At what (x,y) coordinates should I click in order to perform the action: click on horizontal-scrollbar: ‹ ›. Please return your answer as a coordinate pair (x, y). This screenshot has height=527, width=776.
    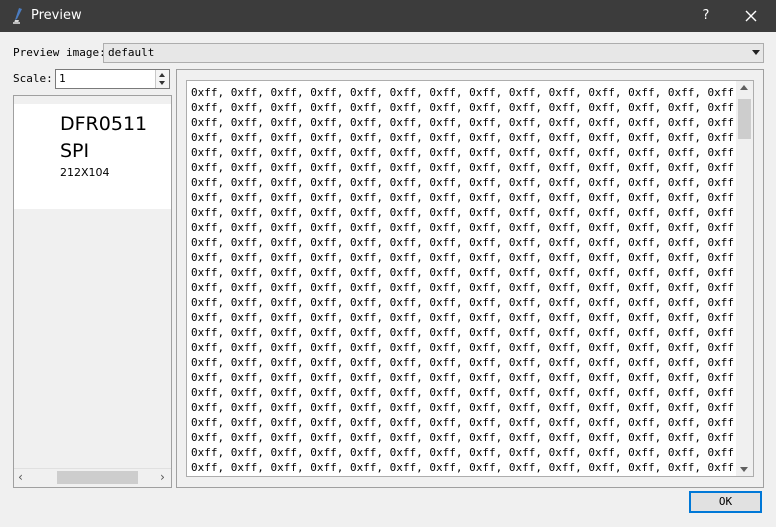
    Looking at the image, I should click on (92, 477).